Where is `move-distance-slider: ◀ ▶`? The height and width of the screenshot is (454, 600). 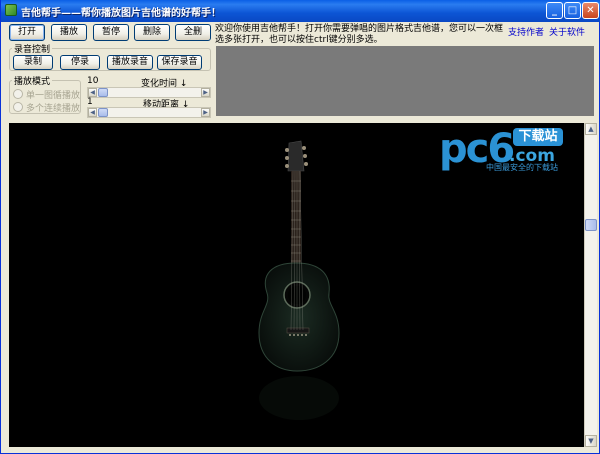 move-distance-slider: ◀ ▶ is located at coordinates (149, 112).